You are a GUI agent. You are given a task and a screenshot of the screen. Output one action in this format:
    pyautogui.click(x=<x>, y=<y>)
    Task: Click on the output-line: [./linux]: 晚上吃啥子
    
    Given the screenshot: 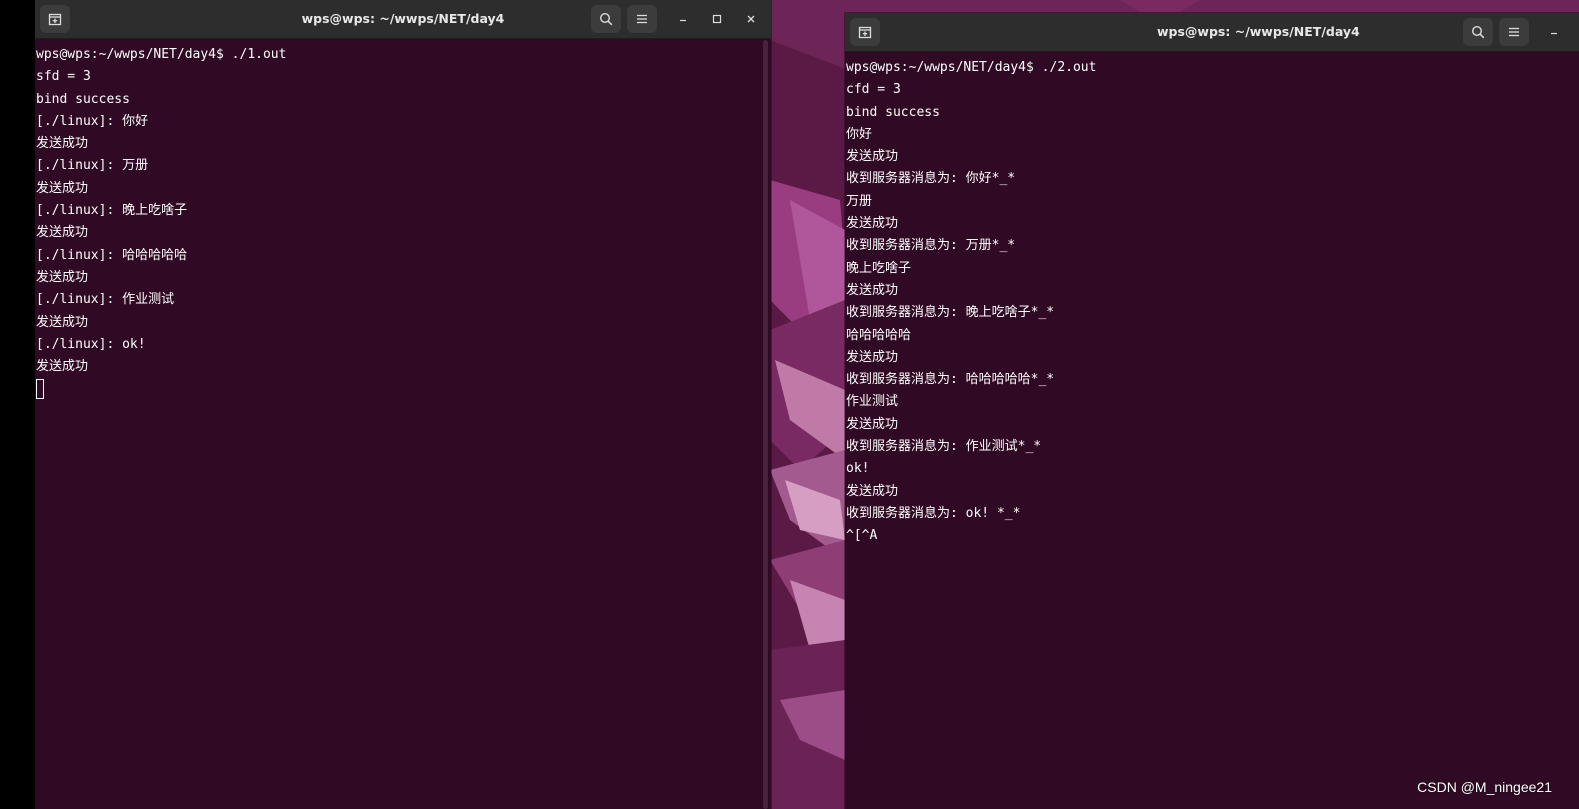 What is the action you would take?
    pyautogui.click(x=112, y=211)
    